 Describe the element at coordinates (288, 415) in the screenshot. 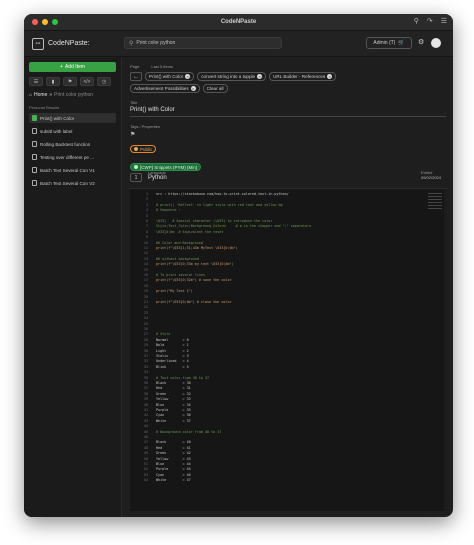

I see `code-line: 42 Cyan = 36` at that location.